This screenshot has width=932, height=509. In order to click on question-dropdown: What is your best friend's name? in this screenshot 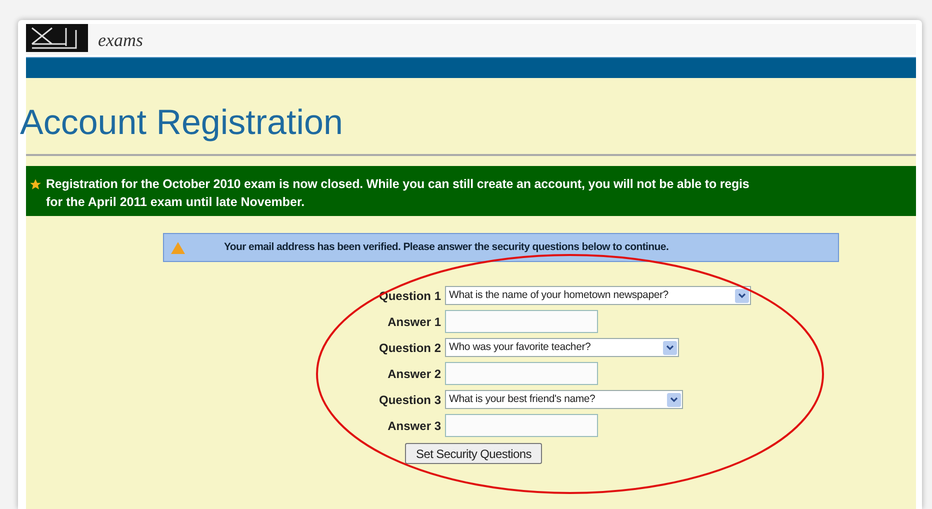, I will do `click(564, 399)`.